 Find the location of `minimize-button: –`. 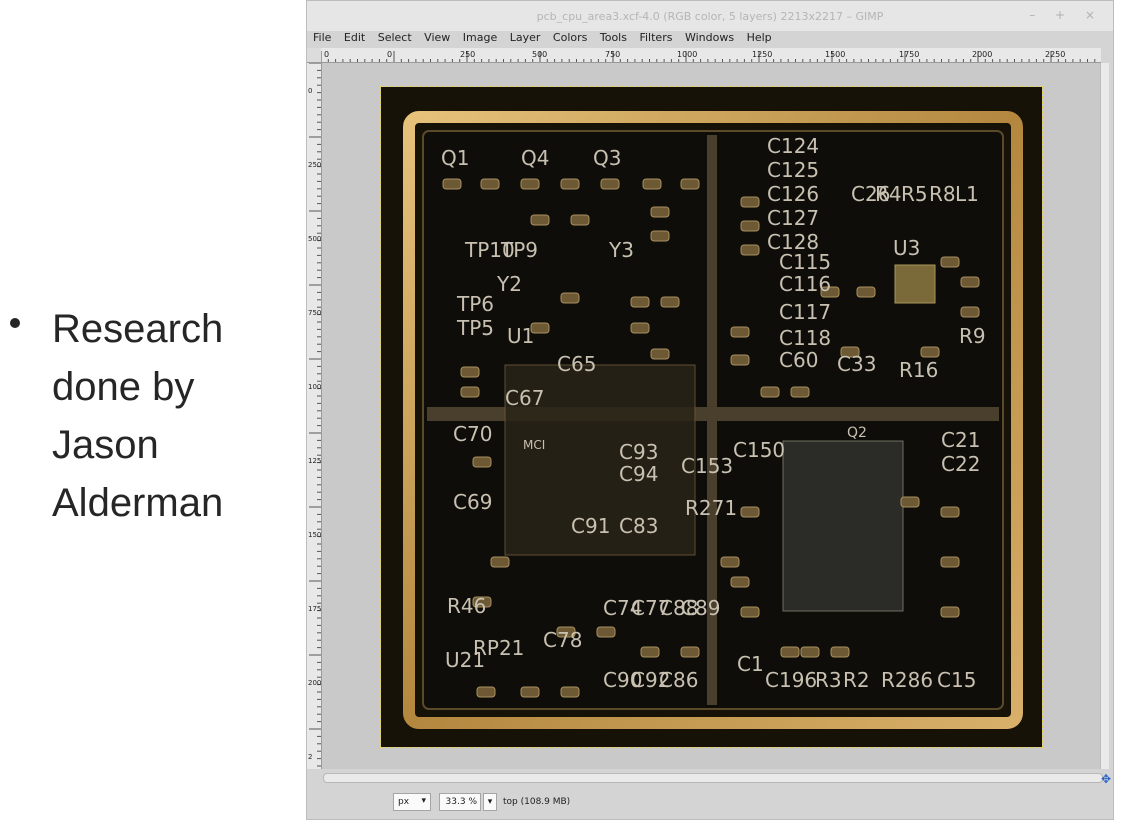

minimize-button: – is located at coordinates (1036, 15).